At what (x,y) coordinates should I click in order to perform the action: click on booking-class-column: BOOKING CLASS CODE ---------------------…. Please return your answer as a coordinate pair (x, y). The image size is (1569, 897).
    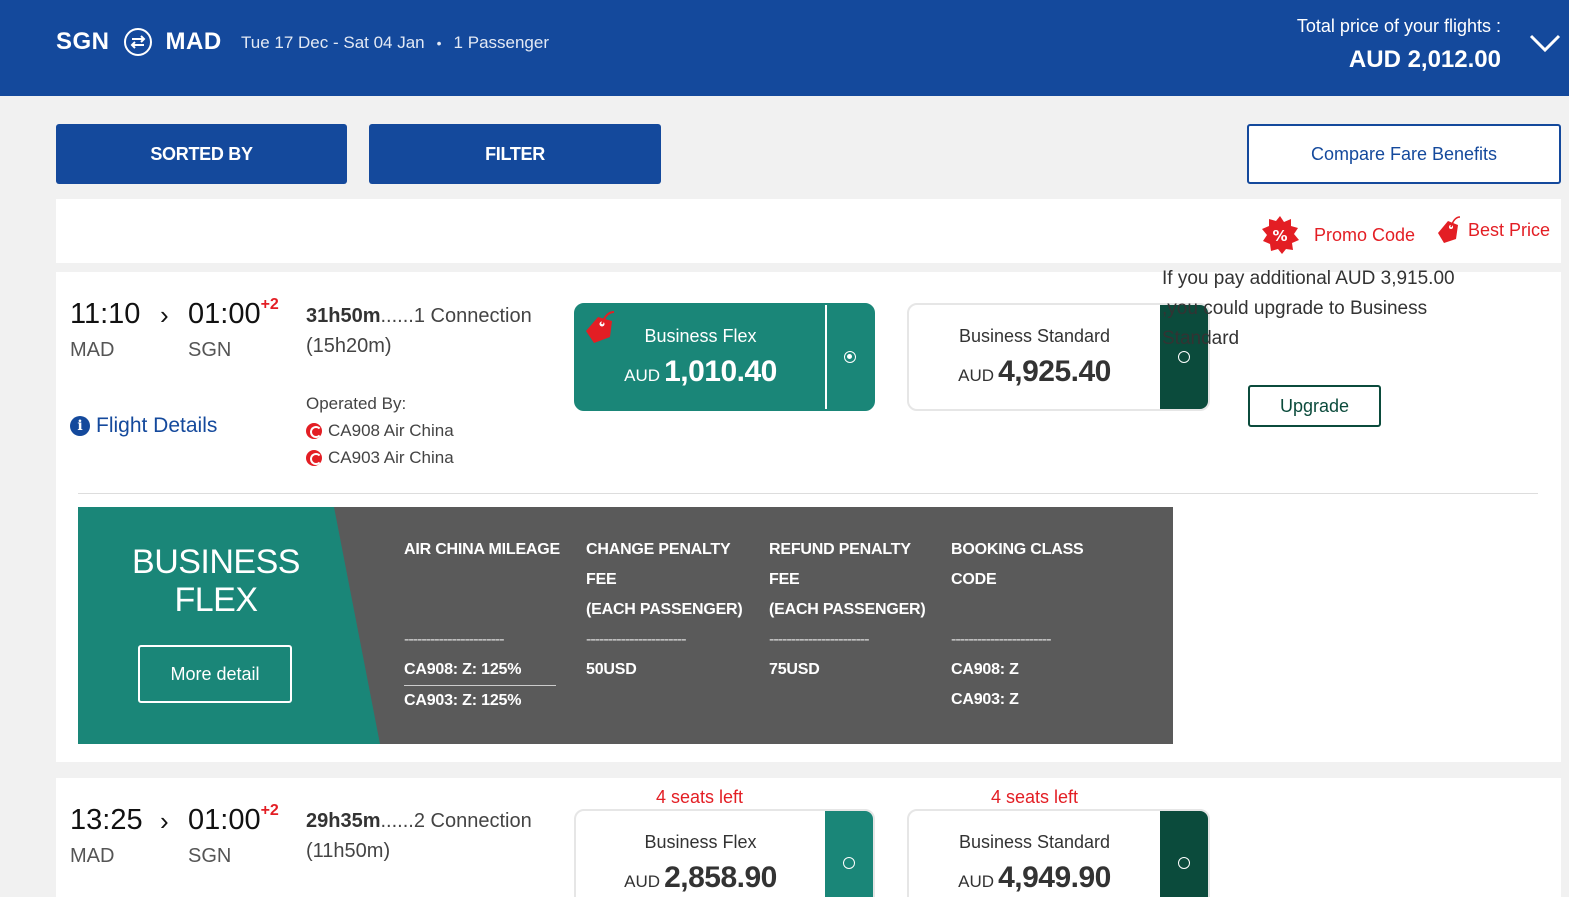
    Looking at the image, I should click on (1017, 624).